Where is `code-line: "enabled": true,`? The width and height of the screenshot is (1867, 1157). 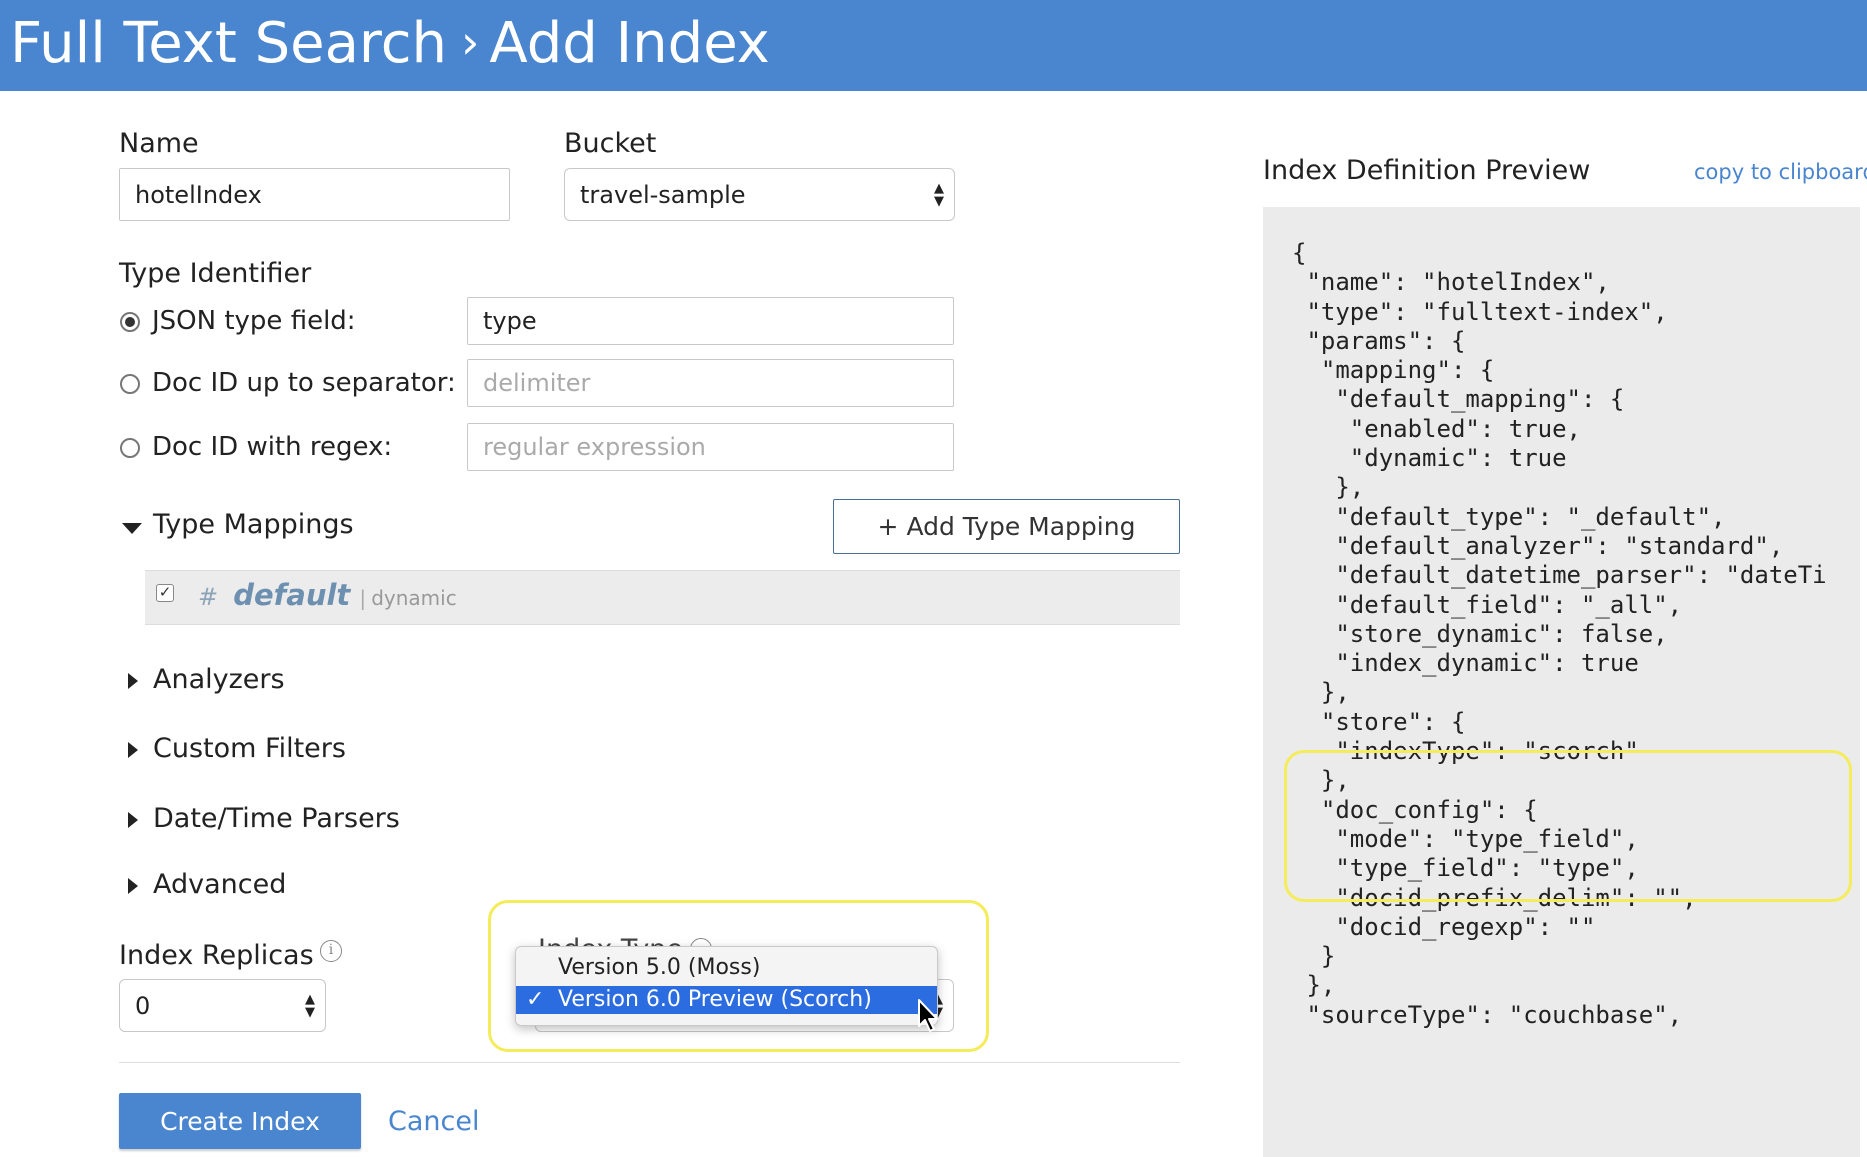 code-line: "enabled": true, is located at coordinates (1436, 428).